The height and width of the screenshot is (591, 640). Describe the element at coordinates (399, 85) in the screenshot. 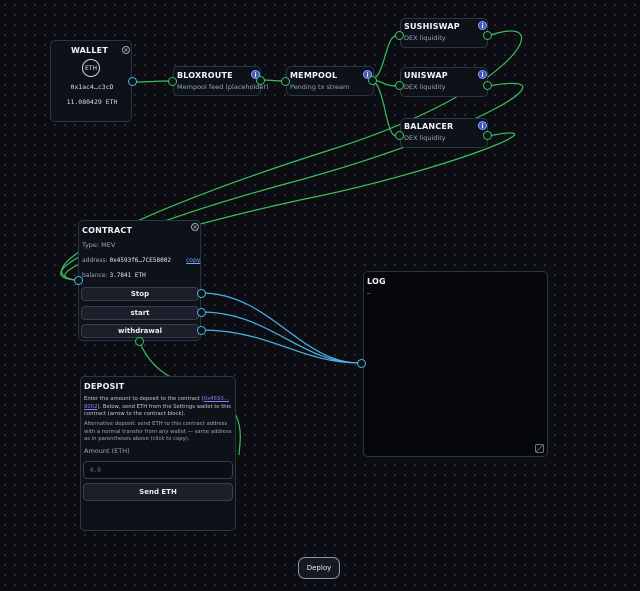

I see `uniswap-input-port` at that location.